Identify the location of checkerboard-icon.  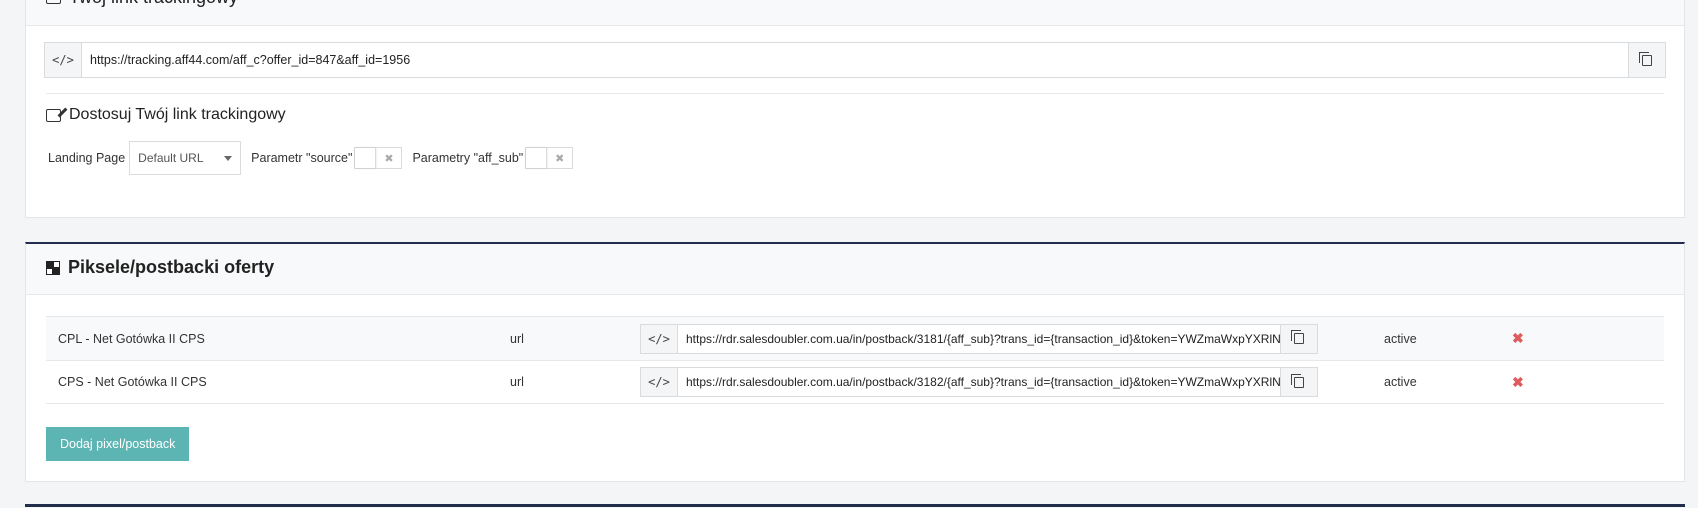
(53, 267).